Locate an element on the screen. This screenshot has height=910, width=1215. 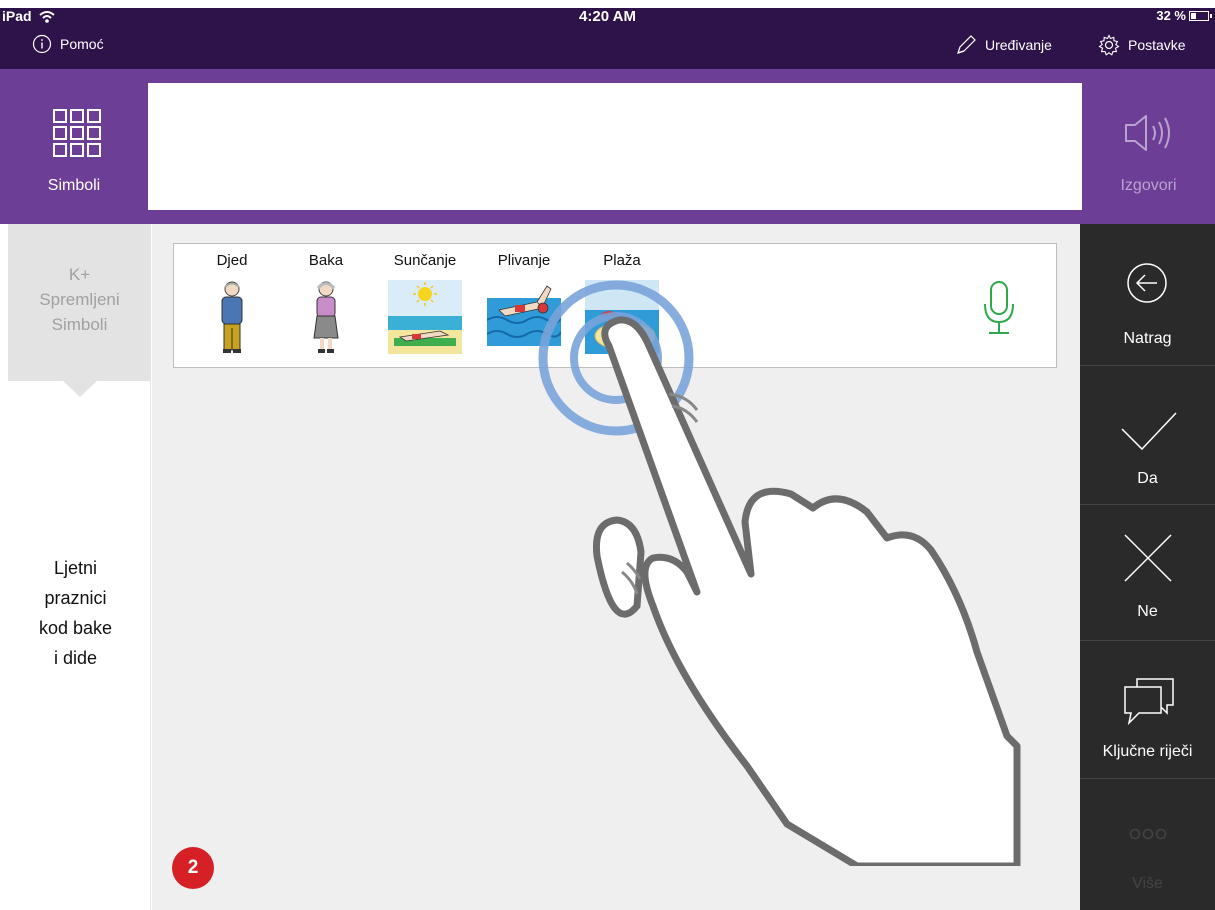
message-bar is located at coordinates (615, 146).